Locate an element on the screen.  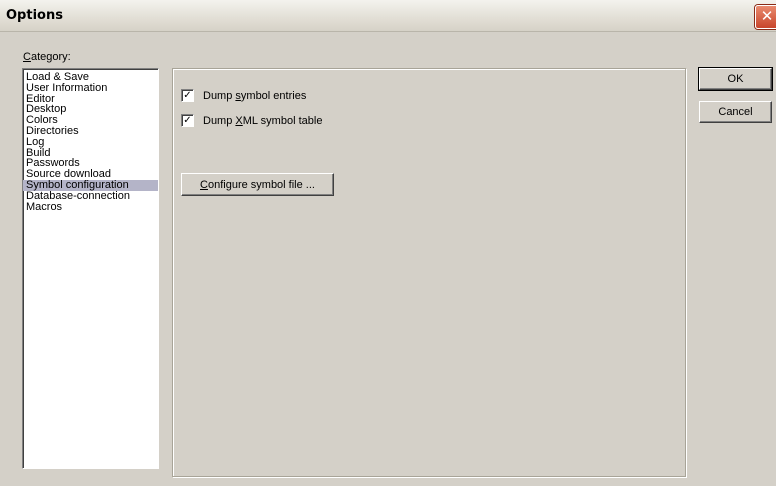
dump-symbol-entries-option: ✓ Dump symbol entries is located at coordinates (243, 95).